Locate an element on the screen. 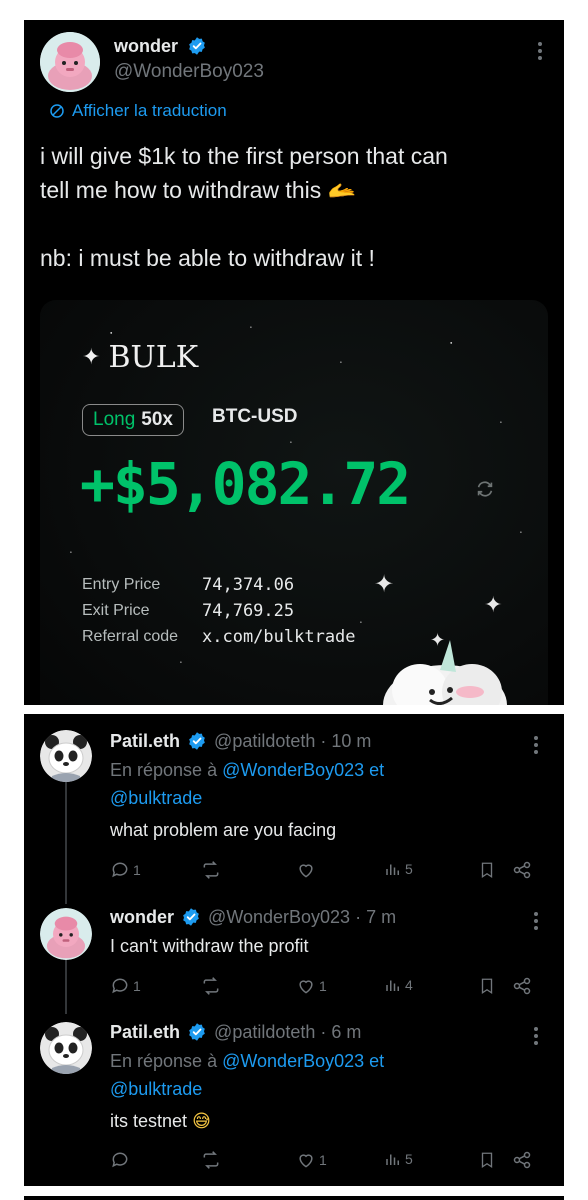 This screenshot has width=588, height=1200. exit-price-value: 74,769.25 is located at coordinates (248, 611).